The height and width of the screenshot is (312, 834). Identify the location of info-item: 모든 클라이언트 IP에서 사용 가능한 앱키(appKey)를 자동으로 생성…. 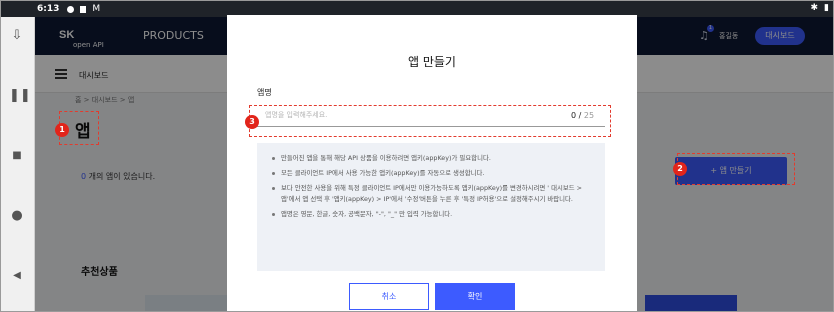
(432, 173).